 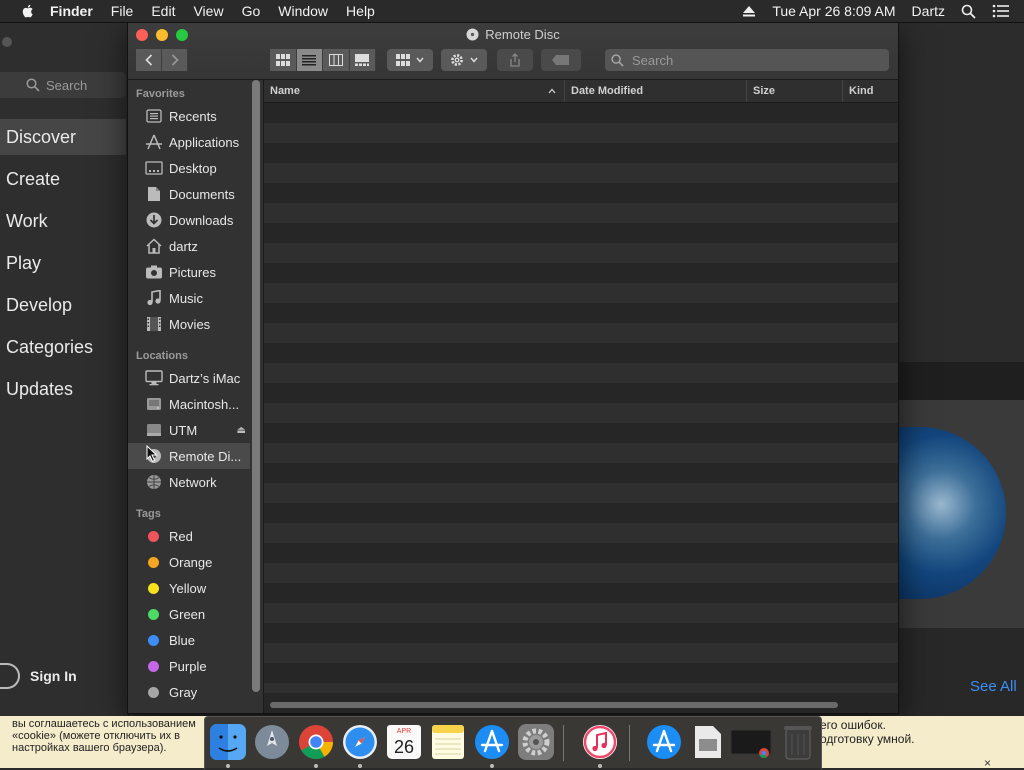 I want to click on sidebar-tag-yellow: Yellow, so click(x=189, y=588).